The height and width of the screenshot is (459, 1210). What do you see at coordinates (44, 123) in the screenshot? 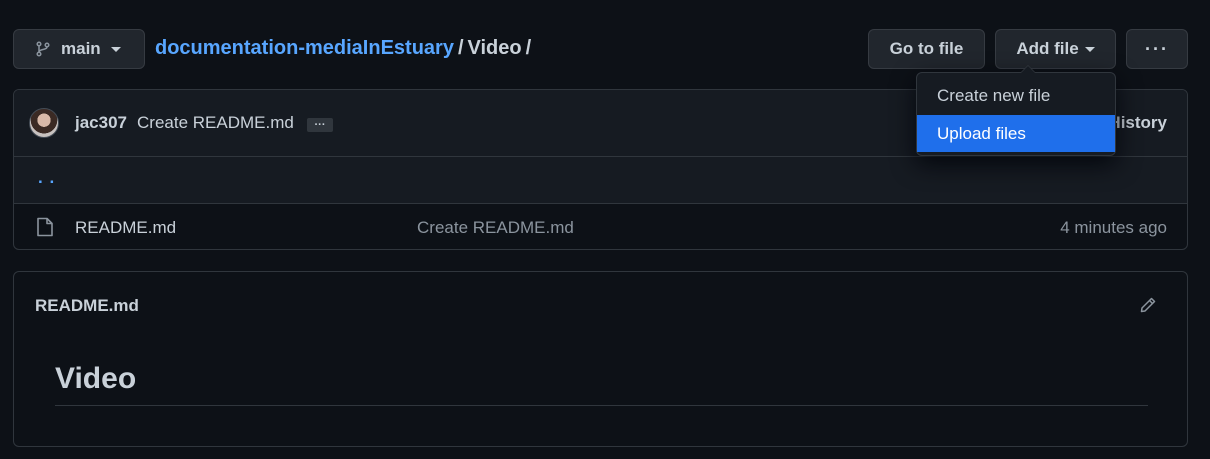
I see `avatar` at bounding box center [44, 123].